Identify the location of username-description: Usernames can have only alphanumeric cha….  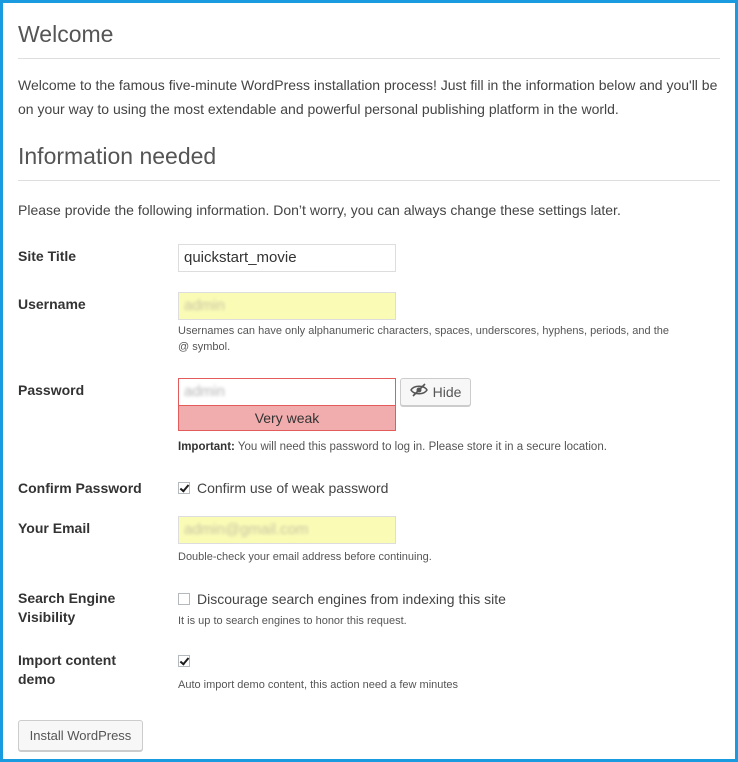
(423, 339).